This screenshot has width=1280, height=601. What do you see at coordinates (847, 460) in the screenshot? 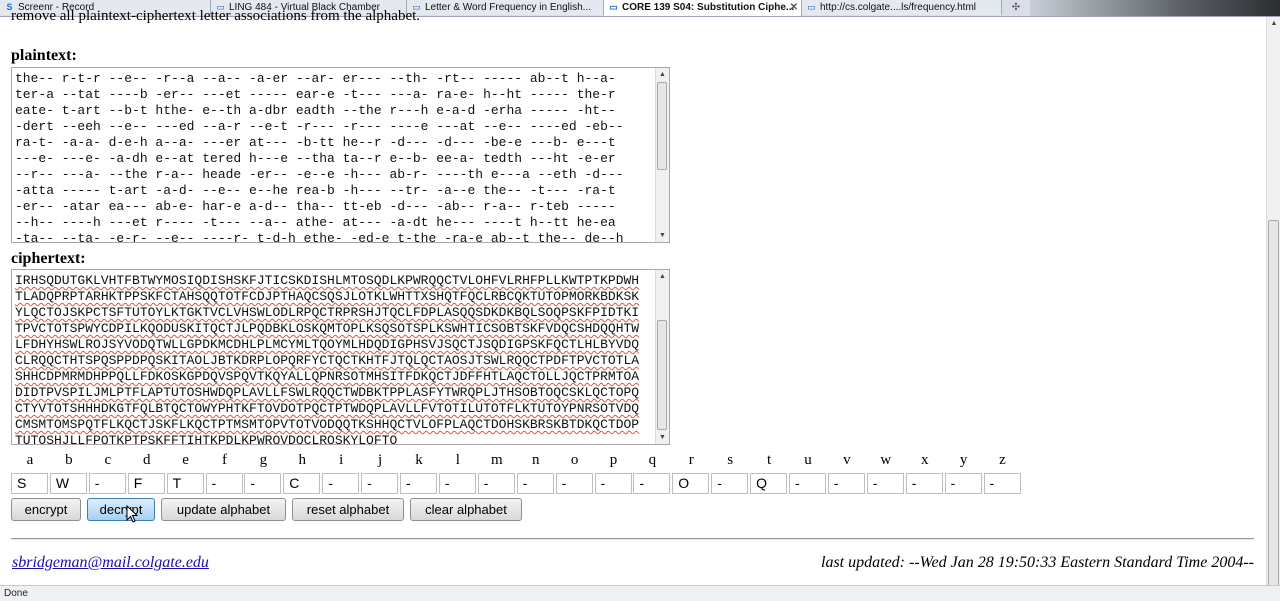
I see `alphabet-letter-label: v` at bounding box center [847, 460].